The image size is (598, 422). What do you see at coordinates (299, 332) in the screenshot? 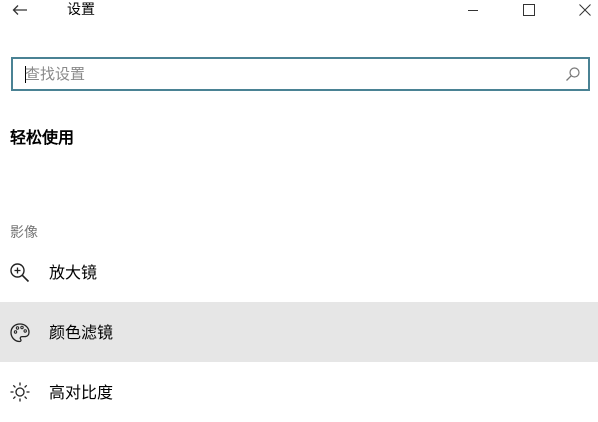
I see `nav-item-color-filters: 颜色滤镜` at bounding box center [299, 332].